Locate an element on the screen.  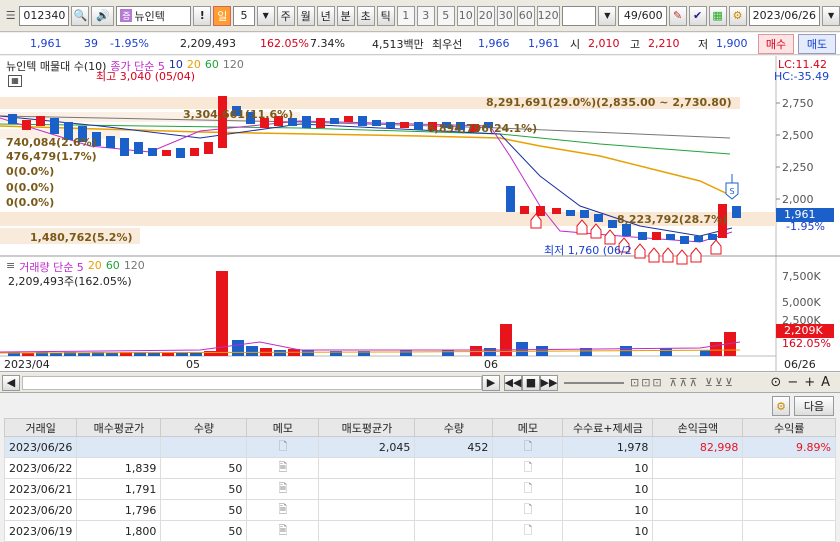
table-cell: 50 is located at coordinates (204, 468).